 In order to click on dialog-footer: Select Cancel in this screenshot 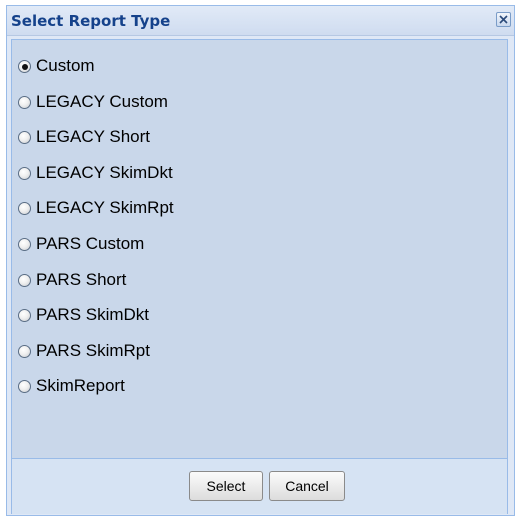, I will do `click(259, 486)`.